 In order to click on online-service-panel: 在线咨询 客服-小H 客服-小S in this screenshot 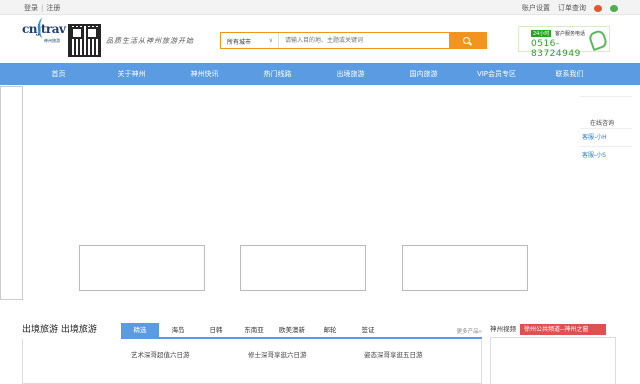, I will do `click(606, 130)`.